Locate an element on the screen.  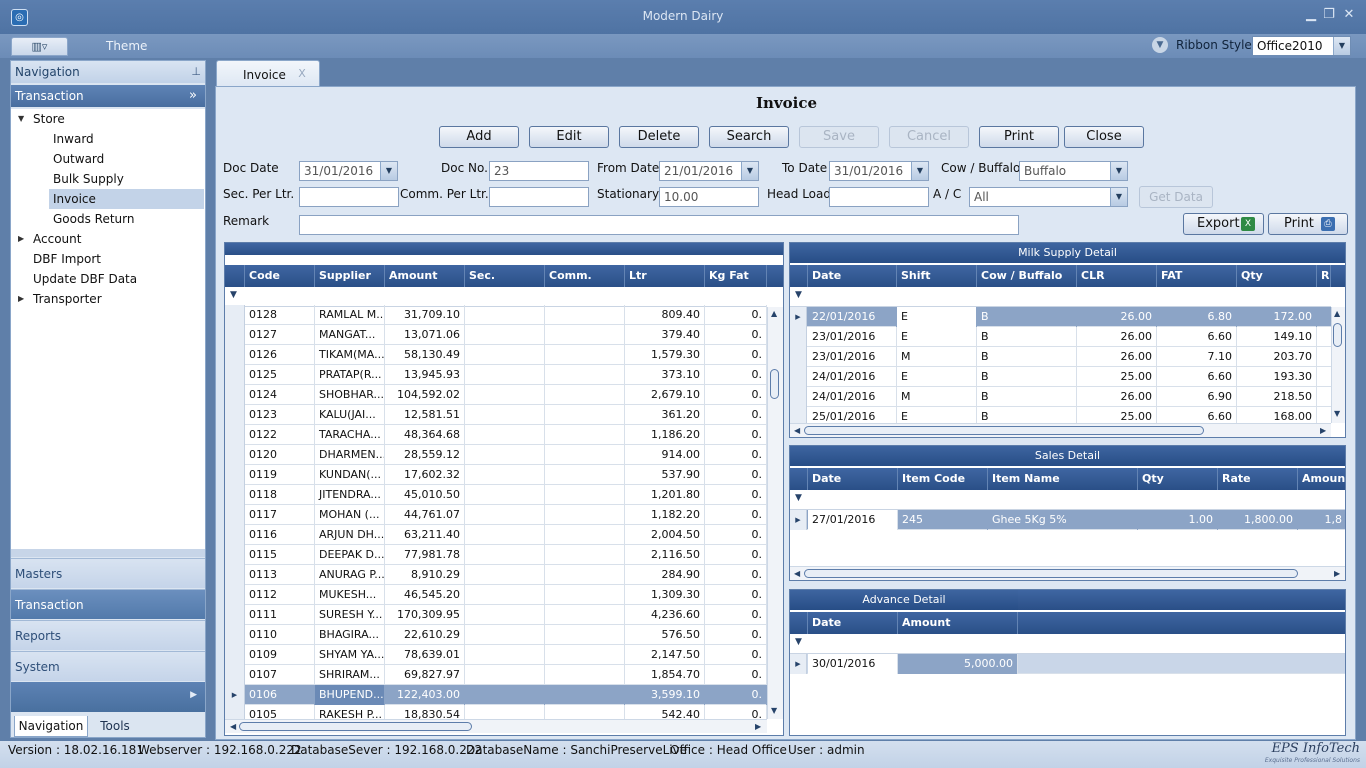
table-row: ▶ 30/01/2016 5,000.00 is located at coordinates (1067, 664).